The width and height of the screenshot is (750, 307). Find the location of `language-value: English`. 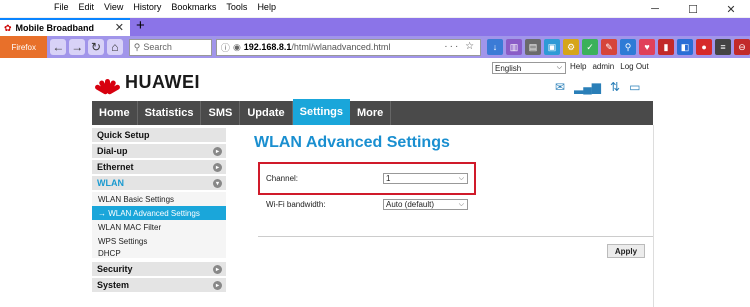

language-value: English is located at coordinates (508, 68).